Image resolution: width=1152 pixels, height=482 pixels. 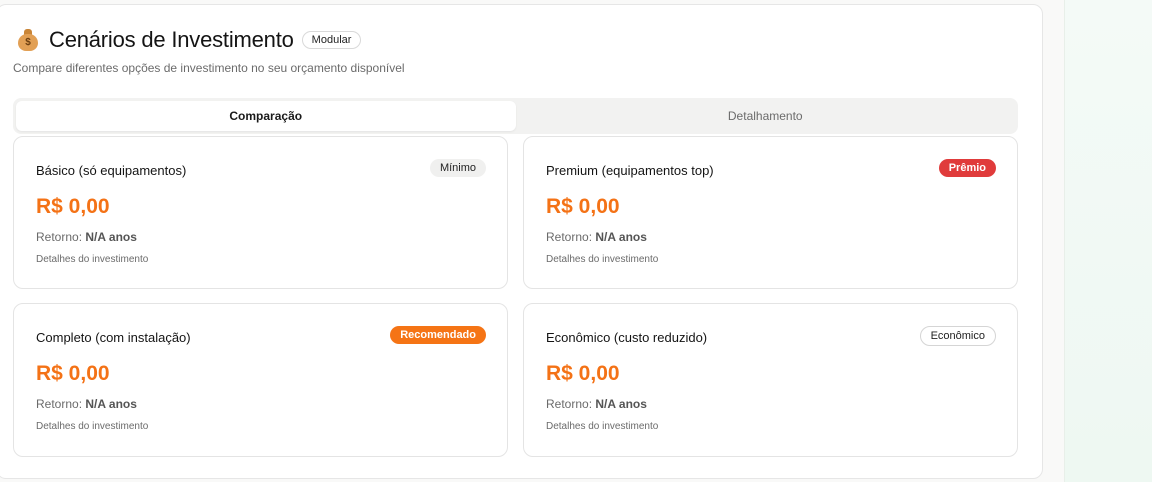 What do you see at coordinates (967, 168) in the screenshot?
I see `scenario-tag: Prêmio` at bounding box center [967, 168].